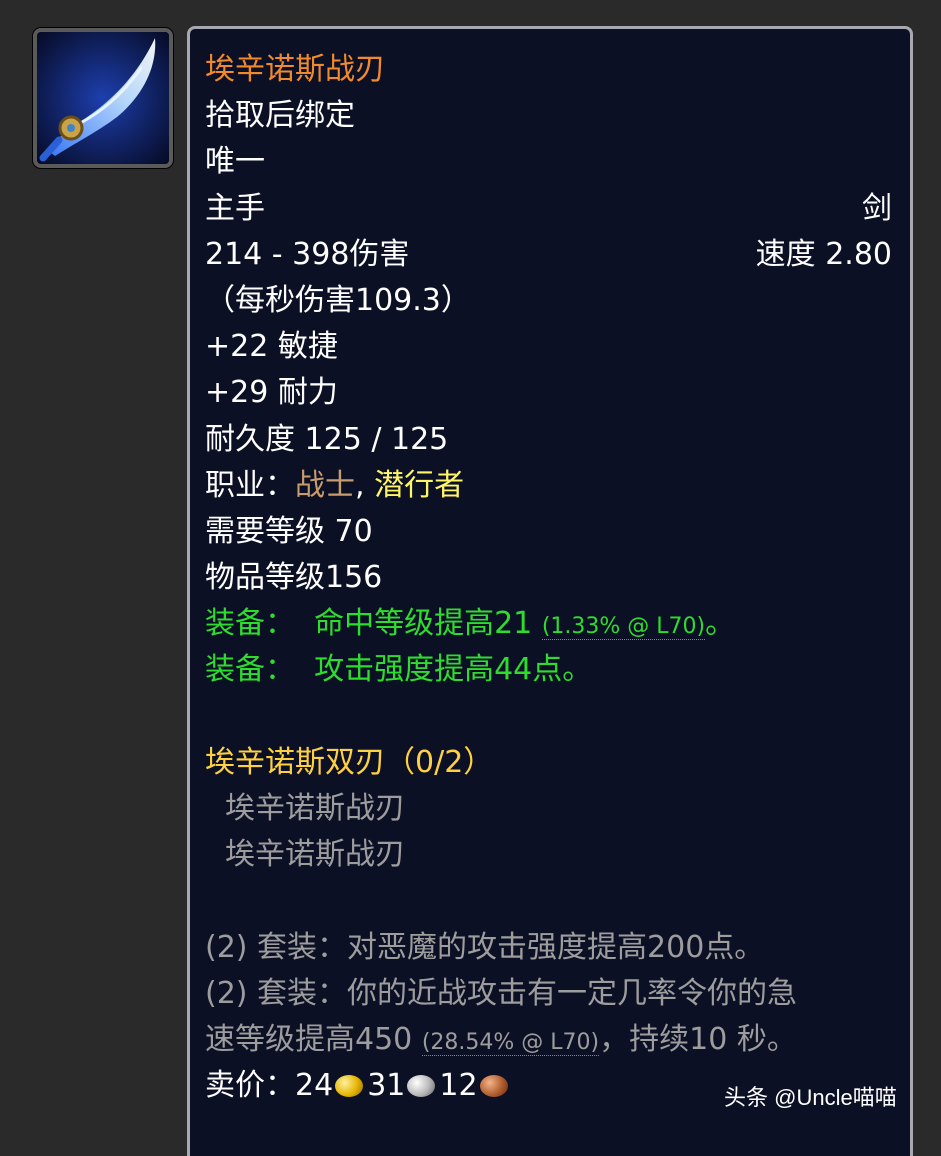 Image resolution: width=941 pixels, height=1156 pixels. What do you see at coordinates (810, 1097) in the screenshot?
I see `watermark: 头条 @Uncle喵喵` at bounding box center [810, 1097].